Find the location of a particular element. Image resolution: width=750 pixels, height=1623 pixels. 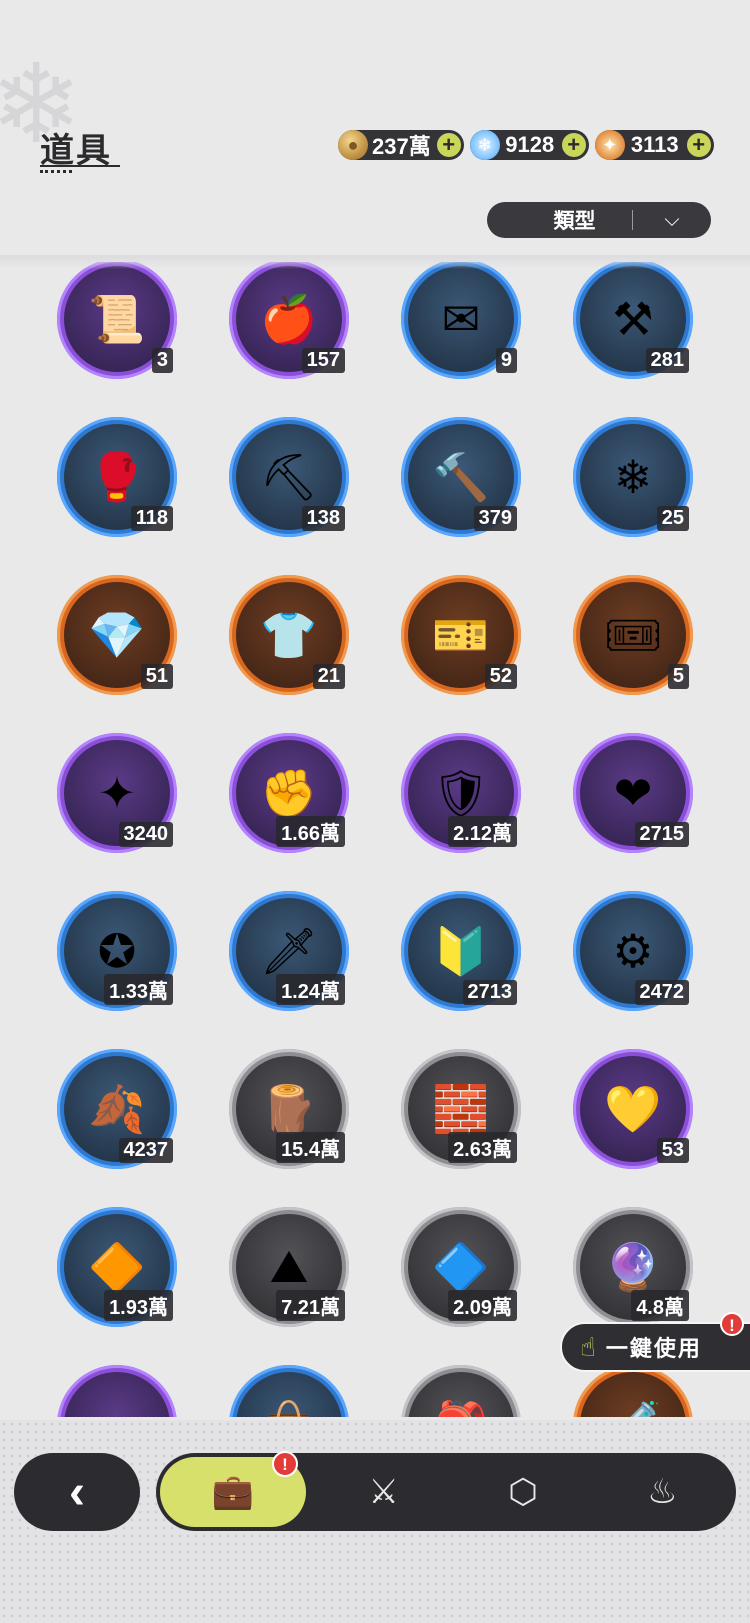

currency-star-value: 3113 is located at coordinates (654, 144).